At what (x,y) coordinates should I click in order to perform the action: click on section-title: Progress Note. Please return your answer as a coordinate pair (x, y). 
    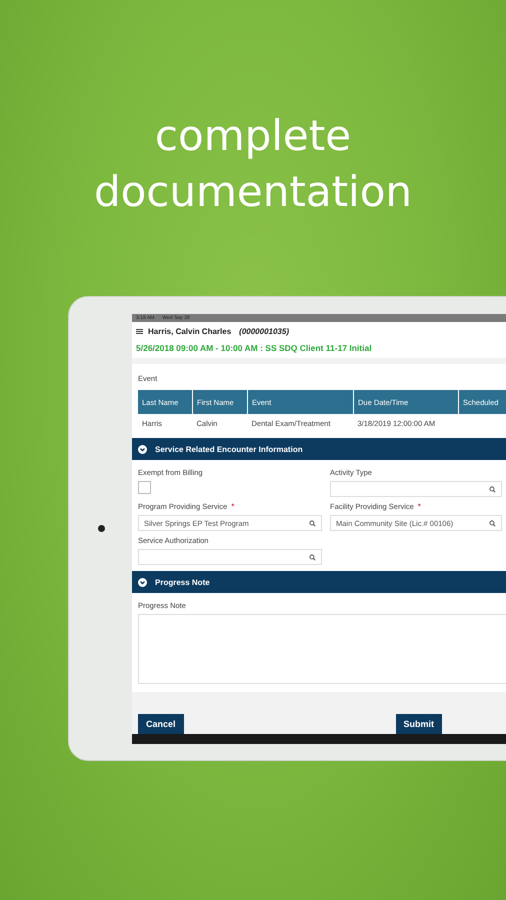
    Looking at the image, I should click on (182, 582).